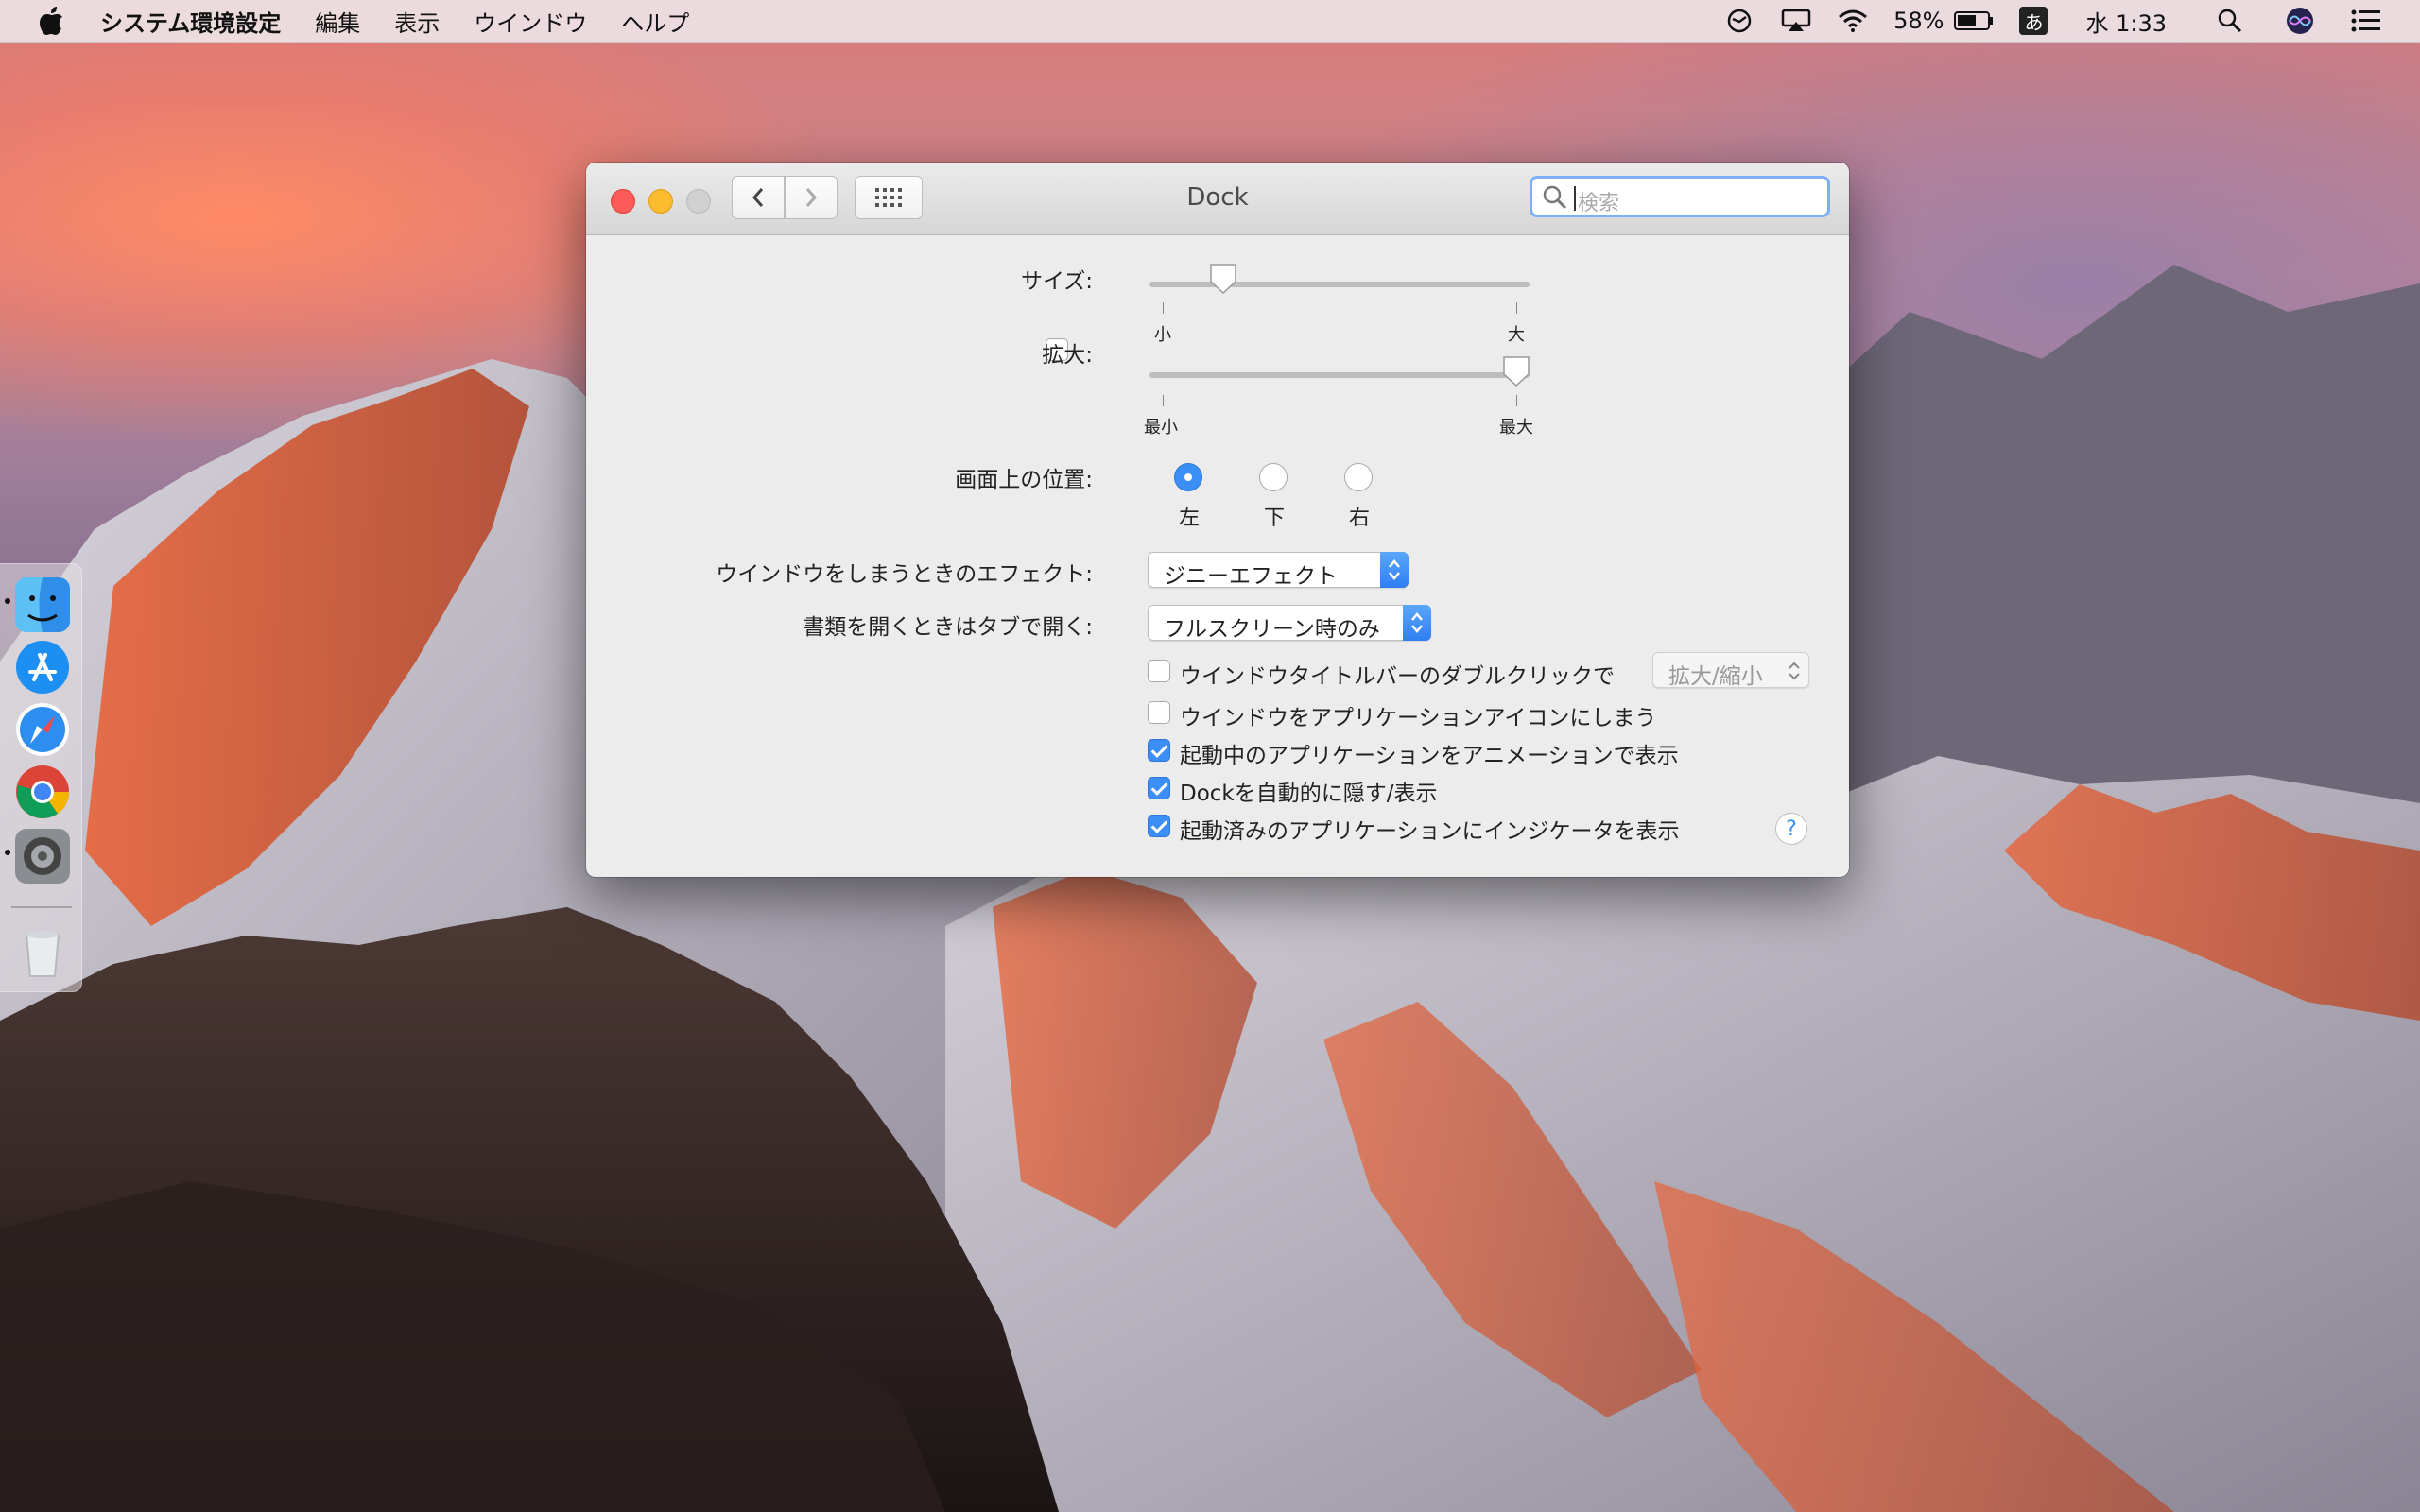 The width and height of the screenshot is (2420, 1512). What do you see at coordinates (1217, 199) in the screenshot?
I see `window-titlebar: Dock 検索` at bounding box center [1217, 199].